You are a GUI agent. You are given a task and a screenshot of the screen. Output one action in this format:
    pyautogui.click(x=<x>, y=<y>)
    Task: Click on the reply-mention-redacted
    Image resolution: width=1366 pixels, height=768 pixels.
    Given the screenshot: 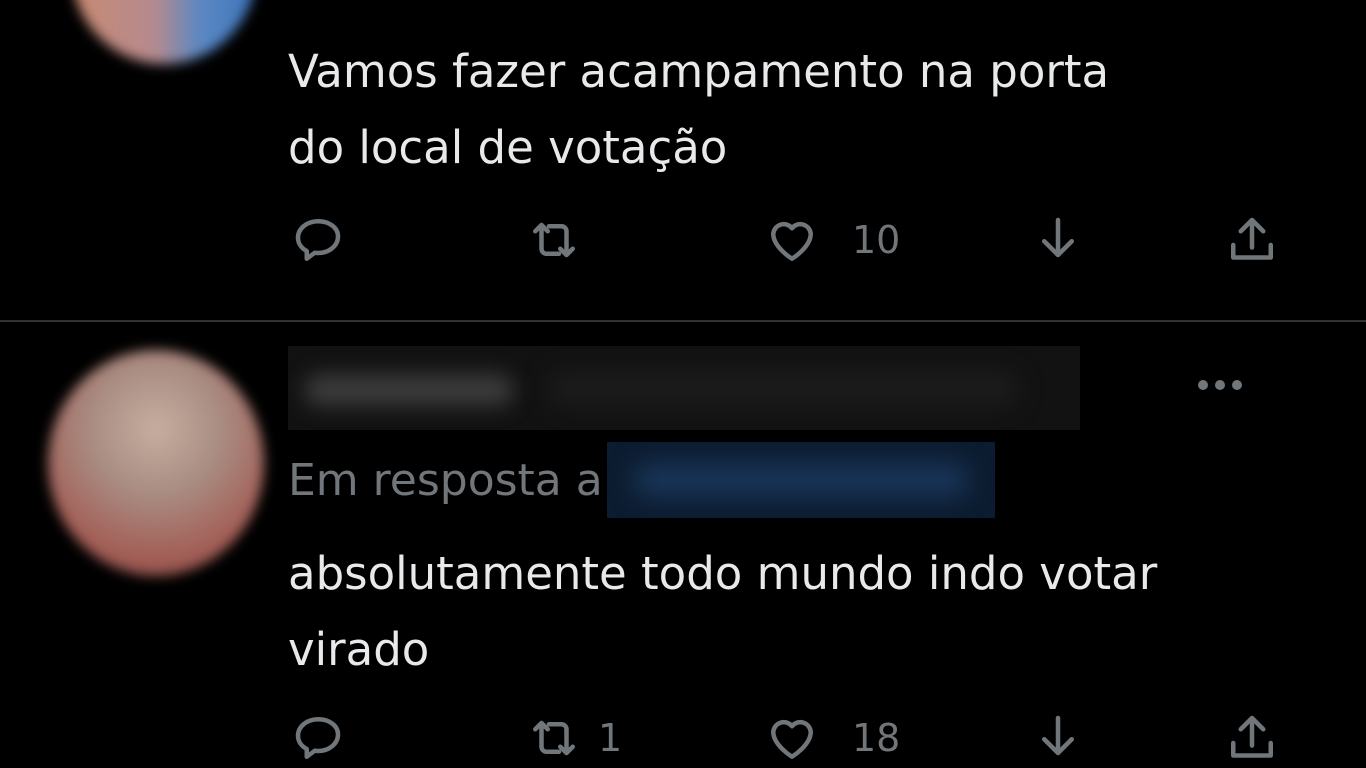 What is the action you would take?
    pyautogui.click(x=800, y=480)
    